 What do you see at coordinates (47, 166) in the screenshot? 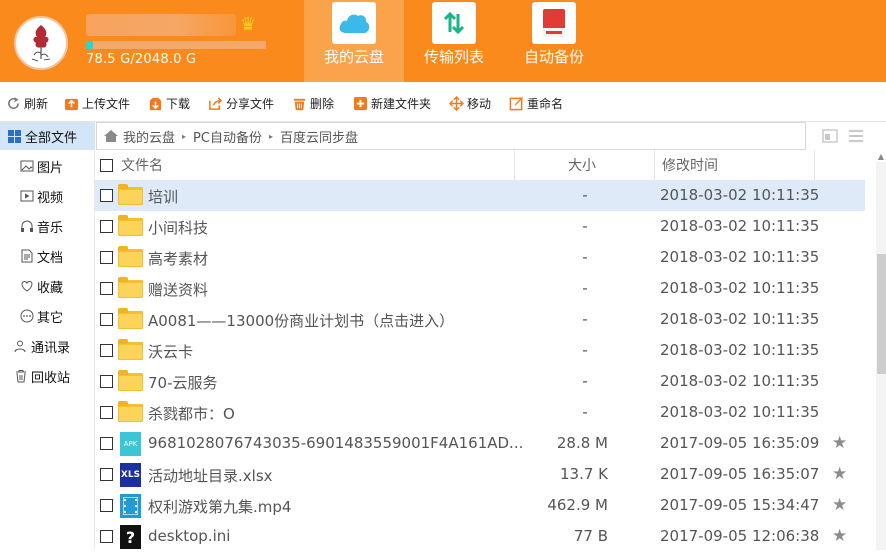
I see `sidebar-item-images: 图片` at bounding box center [47, 166].